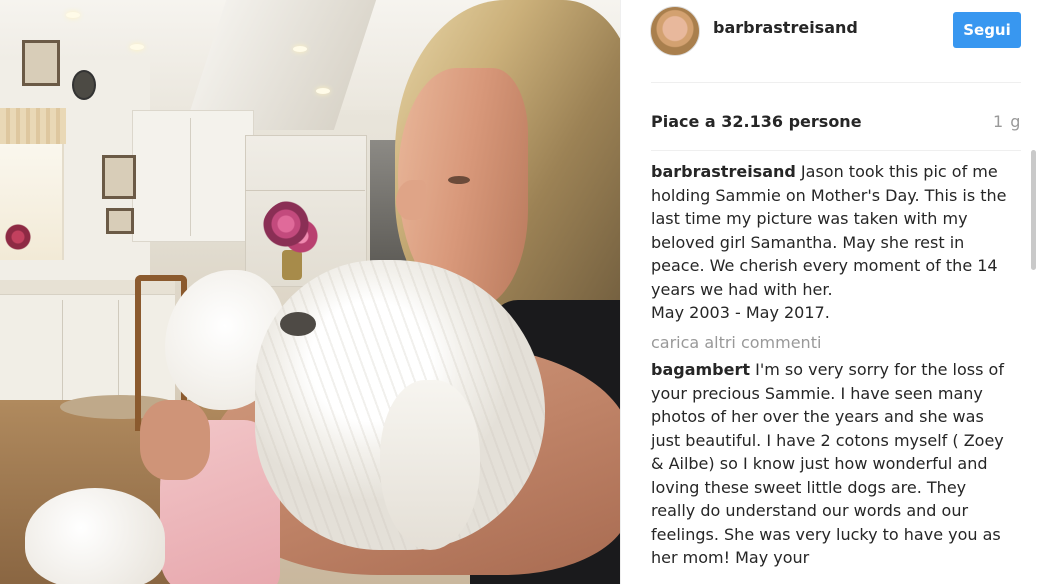 This screenshot has height=584, width=1038. Describe the element at coordinates (193, 176) in the screenshot. I see `upper-cabinet` at that location.